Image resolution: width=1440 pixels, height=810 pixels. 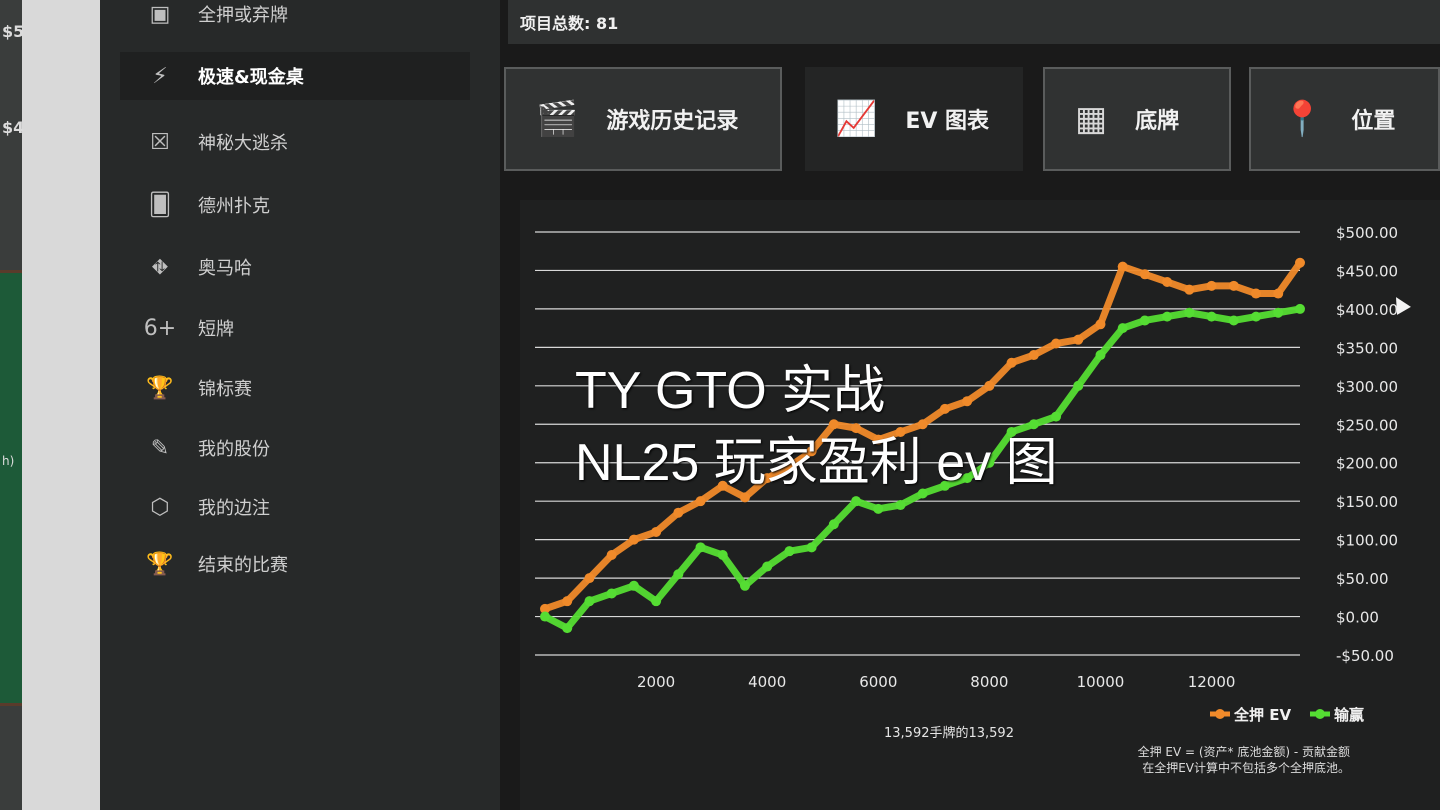 I want to click on overlay-caption-line2: NL25 玩家盈利 ev 图, so click(x=816, y=463).